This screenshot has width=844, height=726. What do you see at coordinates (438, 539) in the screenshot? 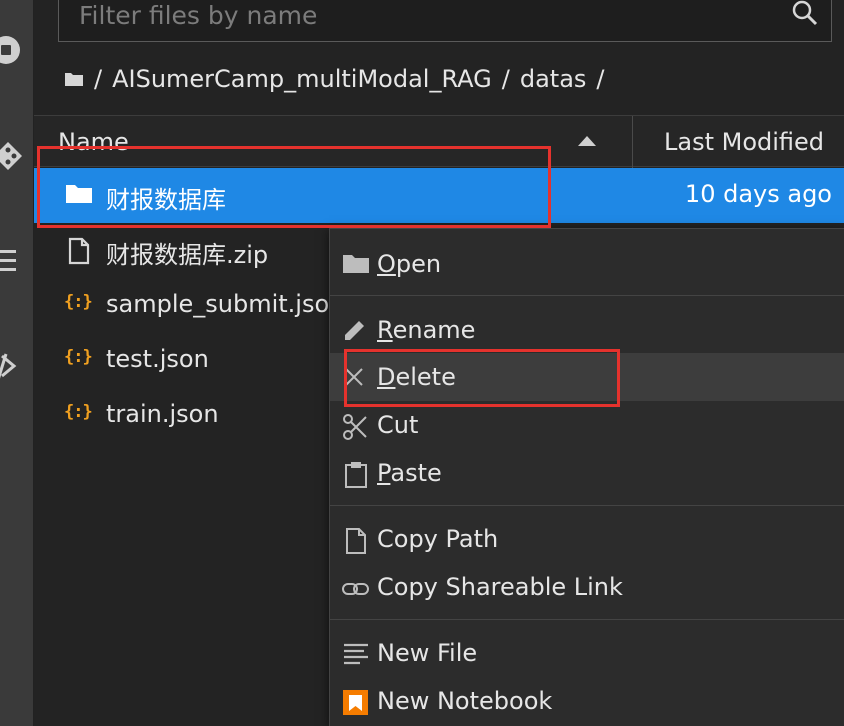
I see `menu-item-label: Copy Path` at bounding box center [438, 539].